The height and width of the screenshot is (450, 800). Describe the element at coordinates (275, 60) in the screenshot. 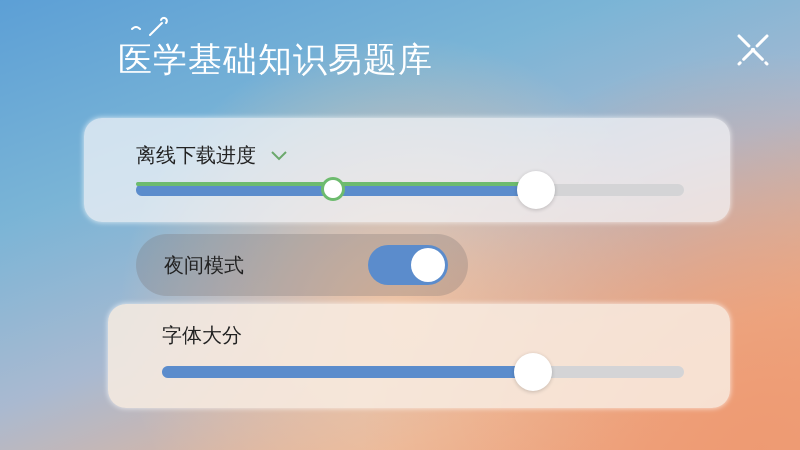

I see `app-title: 医学基础知识易题库` at that location.